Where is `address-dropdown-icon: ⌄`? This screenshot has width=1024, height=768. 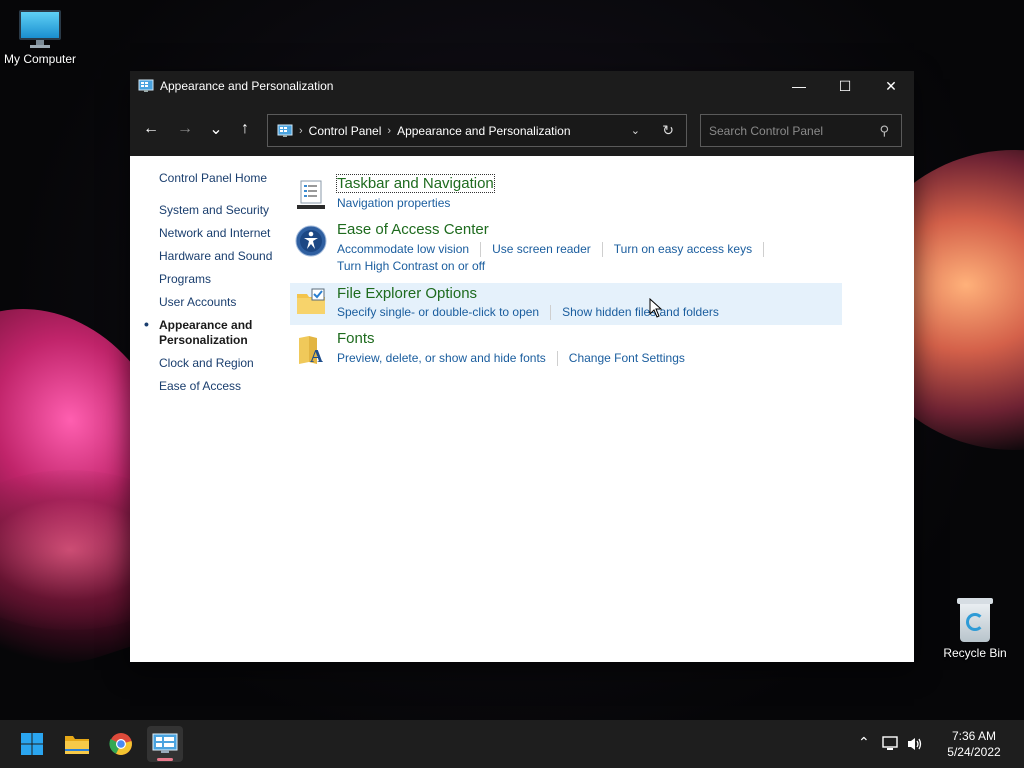 address-dropdown-icon: ⌄ is located at coordinates (635, 130).